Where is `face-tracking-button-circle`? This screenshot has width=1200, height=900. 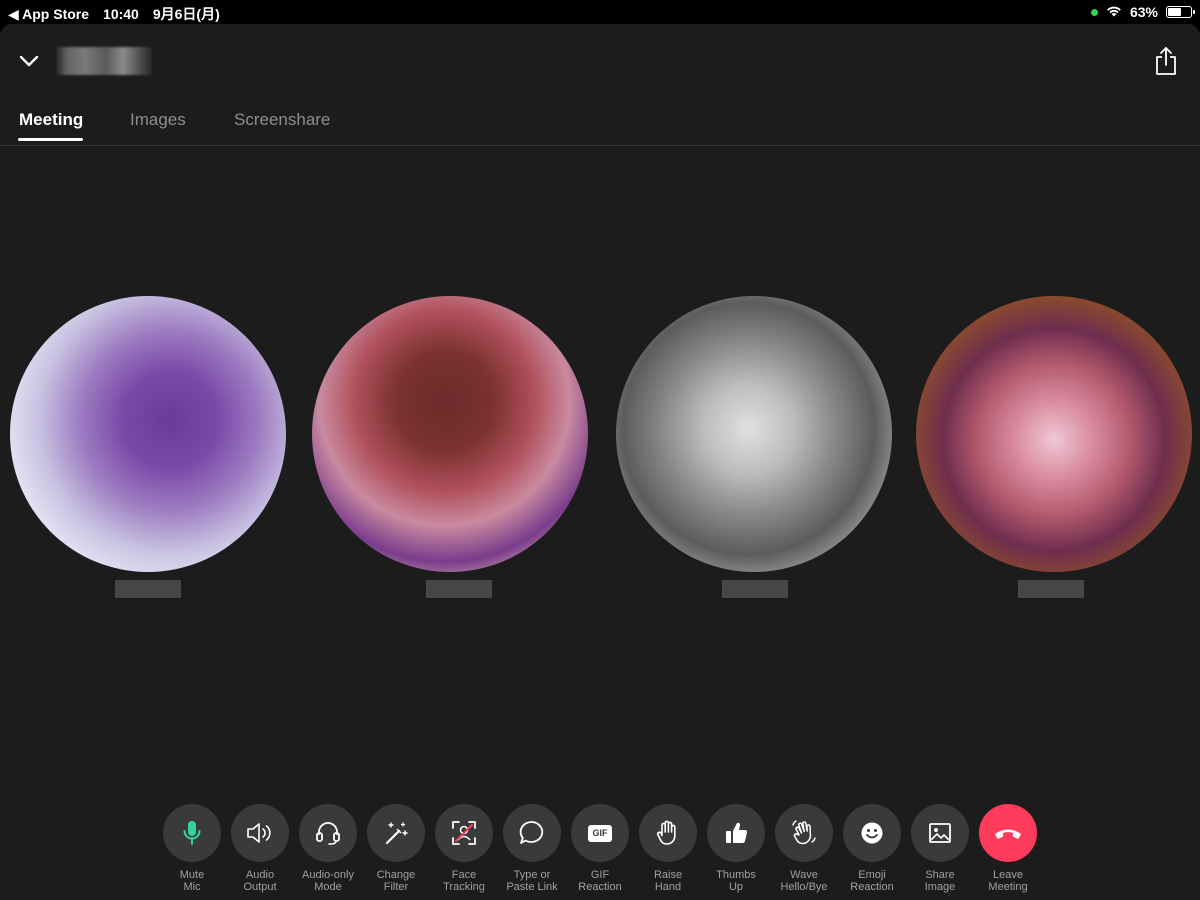
face-tracking-button-circle is located at coordinates (464, 833).